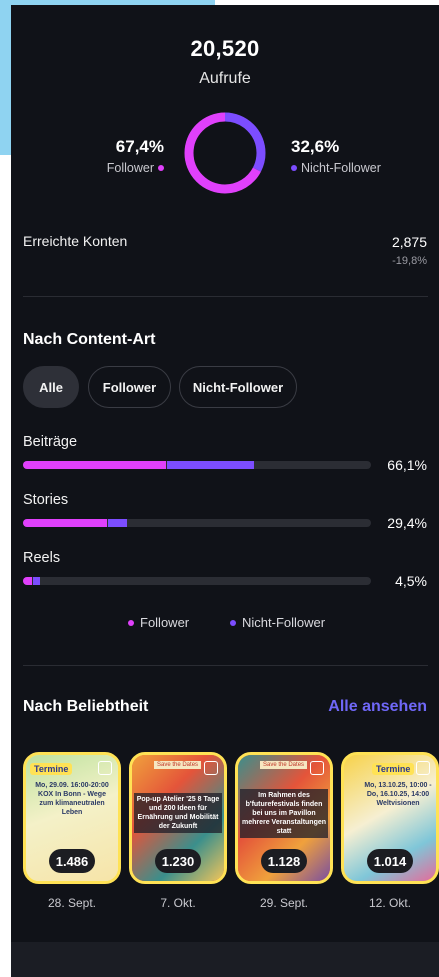  I want to click on nonfollower-label: Nicht-Follower, so click(341, 168).